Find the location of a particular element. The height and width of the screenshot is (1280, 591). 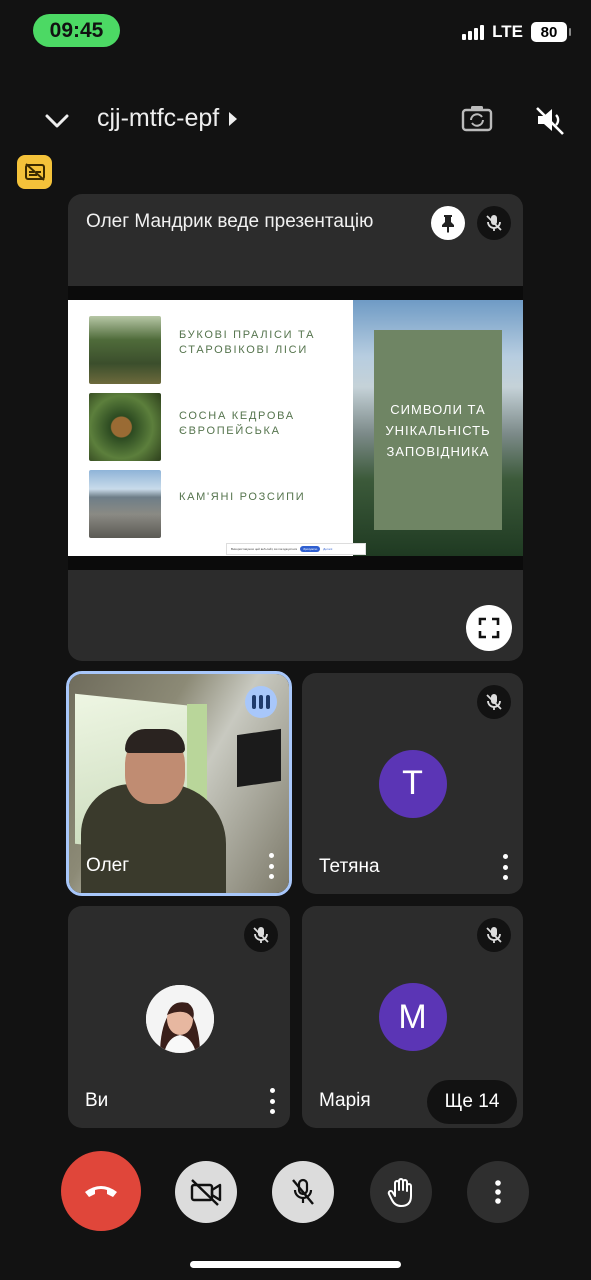

captions-off-badge is located at coordinates (34, 172).